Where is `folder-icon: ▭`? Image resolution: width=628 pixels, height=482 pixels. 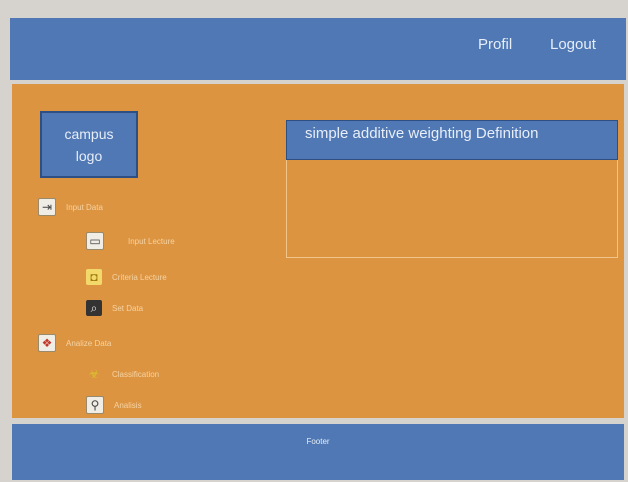
folder-icon: ▭ is located at coordinates (95, 241).